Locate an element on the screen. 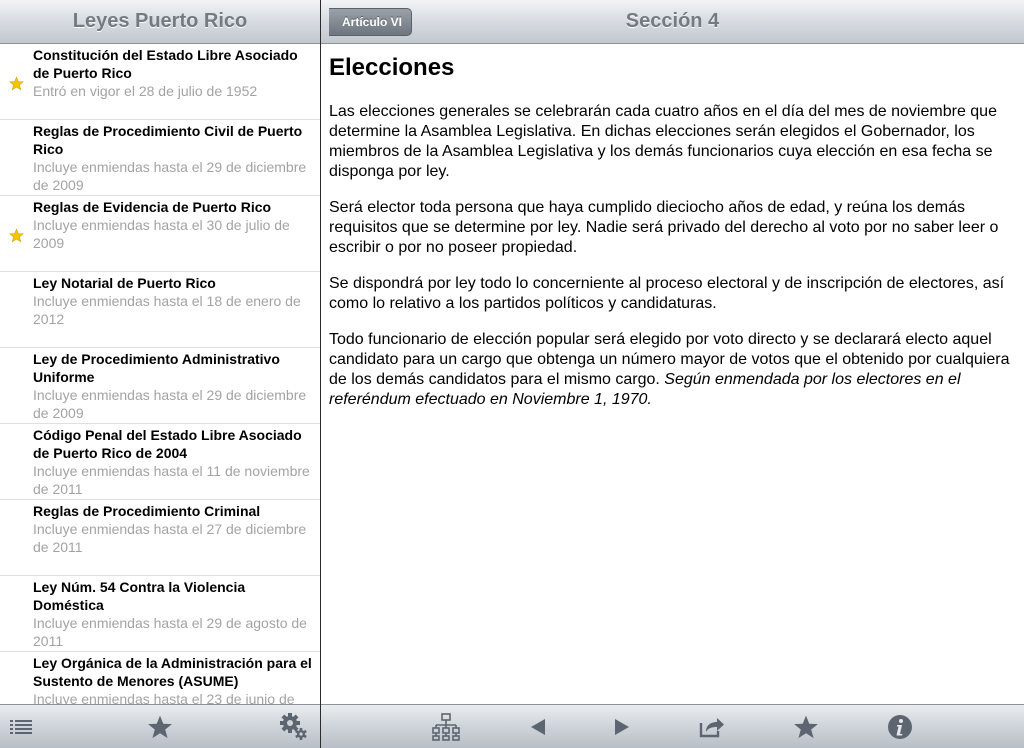  law-subtitle: Entró en vigor el 28 de julio de 1952 is located at coordinates (145, 91).